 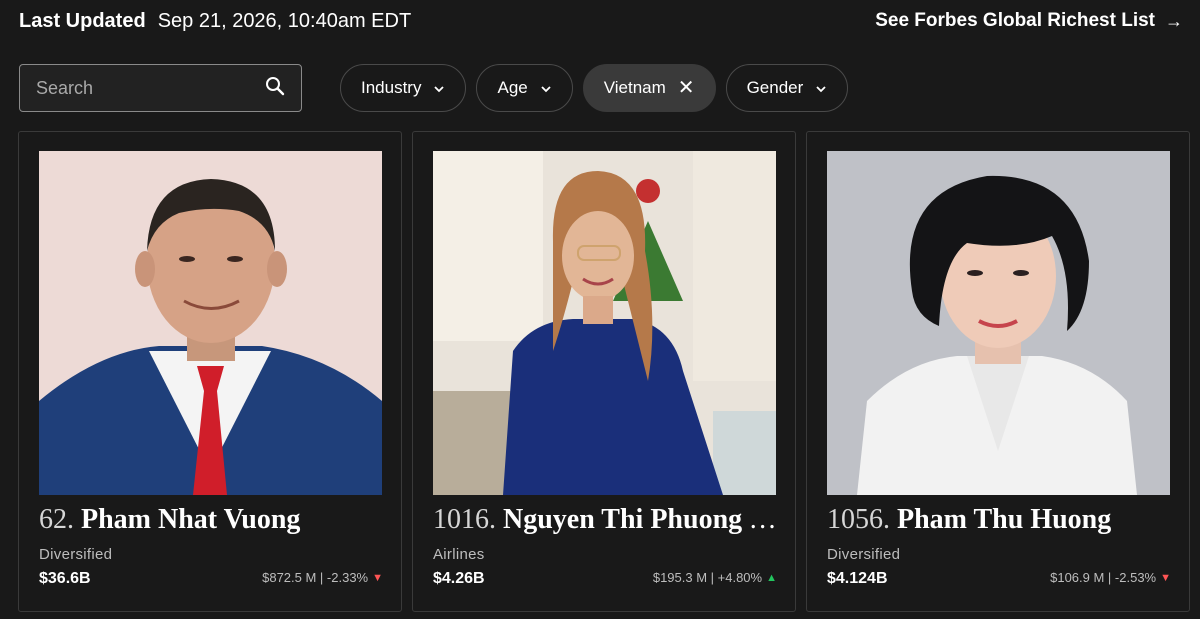 I want to click on change-value: $872.5 M | -2.33%, so click(x=315, y=577).